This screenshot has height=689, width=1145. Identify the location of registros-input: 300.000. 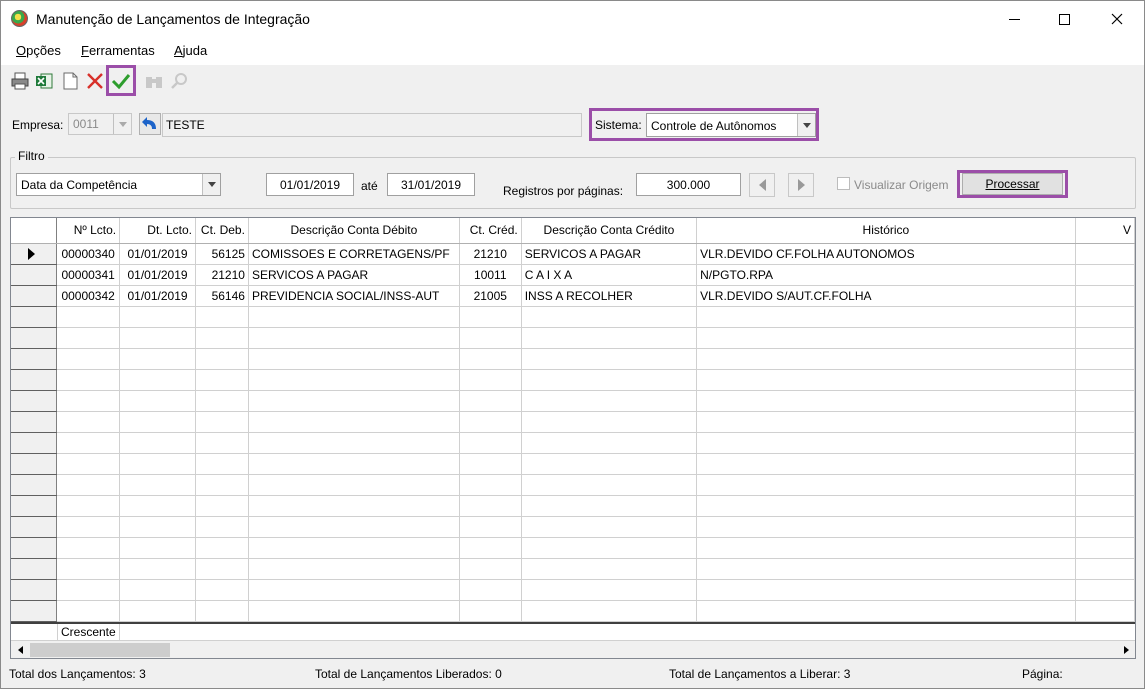
(688, 184).